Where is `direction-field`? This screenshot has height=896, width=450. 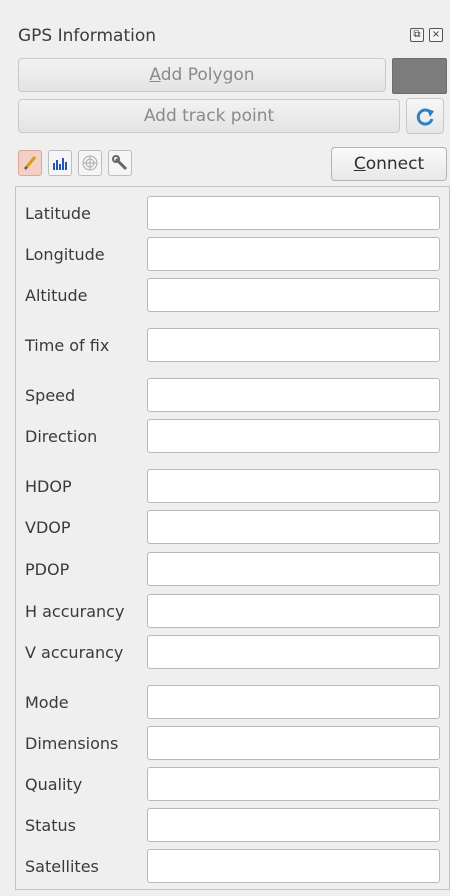
direction-field is located at coordinates (293, 436).